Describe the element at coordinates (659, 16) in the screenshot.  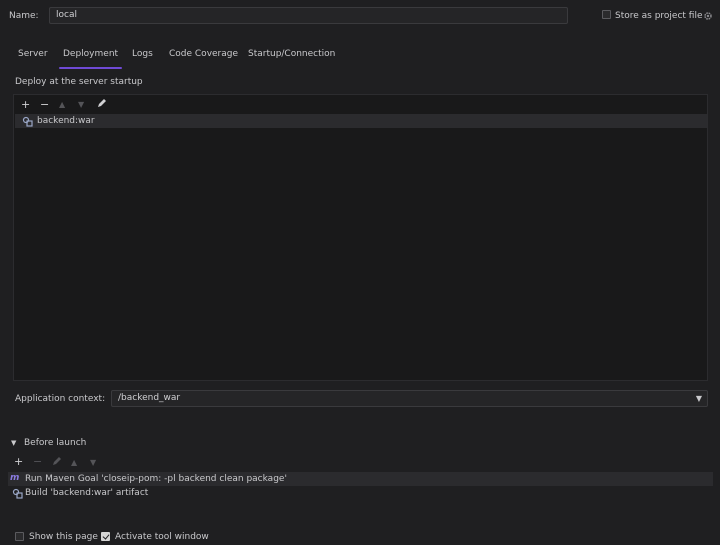
I see `store-project-label: Store as project file` at that location.